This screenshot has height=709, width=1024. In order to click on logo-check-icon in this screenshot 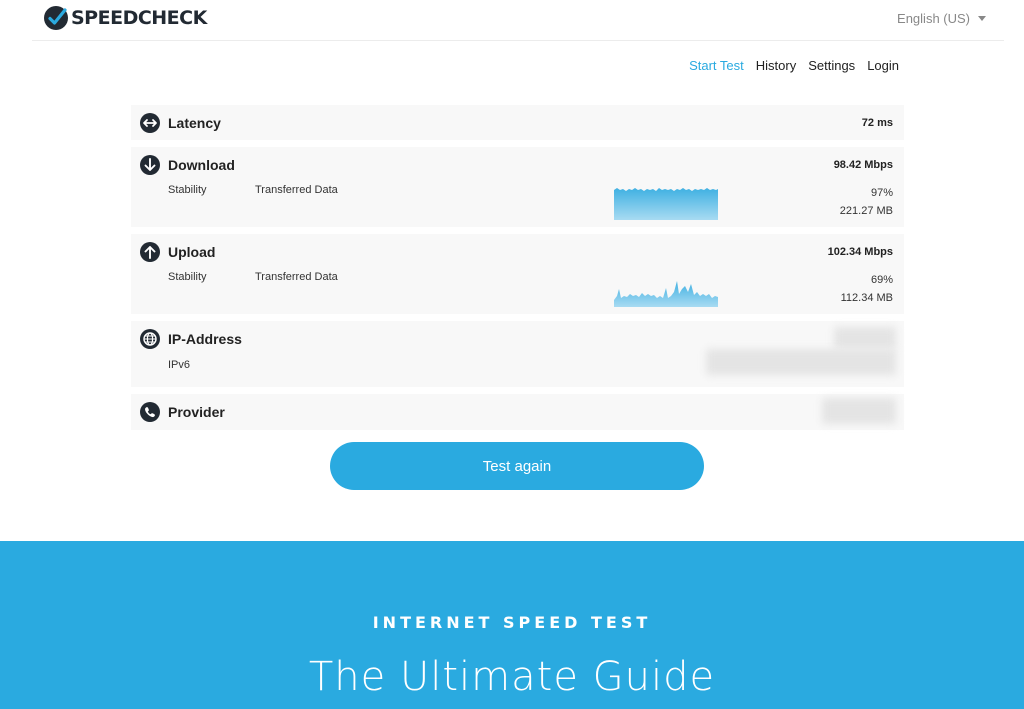, I will do `click(56, 18)`.